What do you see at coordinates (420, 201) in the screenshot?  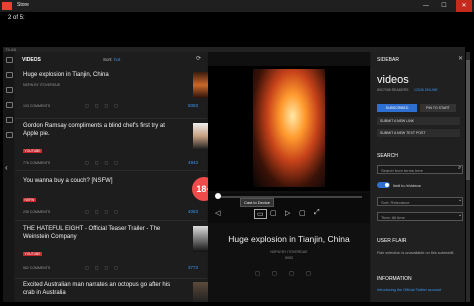 I see `sort-select: Sort: Relevance` at bounding box center [420, 201].